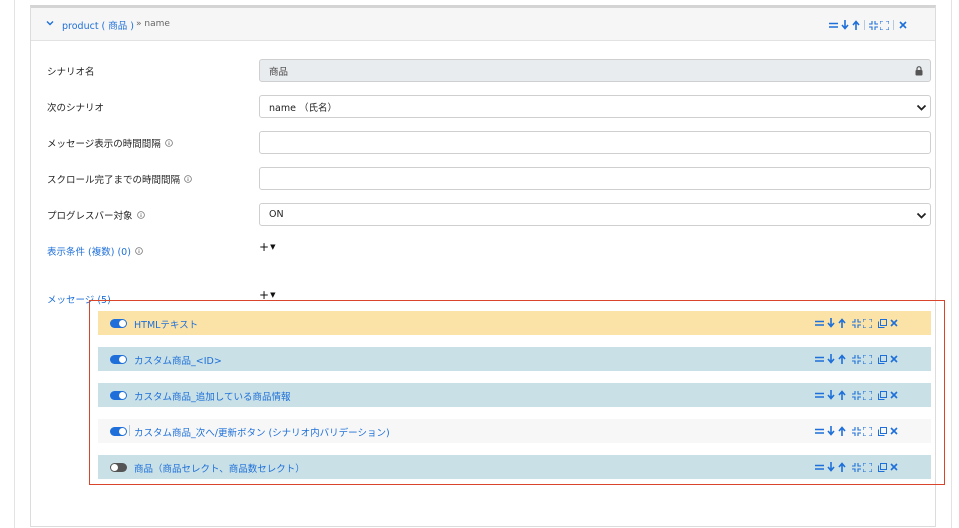  Describe the element at coordinates (89, 252) in the screenshot. I see `display-conditions-label-text: 表示条件 (複数) (0)` at that location.